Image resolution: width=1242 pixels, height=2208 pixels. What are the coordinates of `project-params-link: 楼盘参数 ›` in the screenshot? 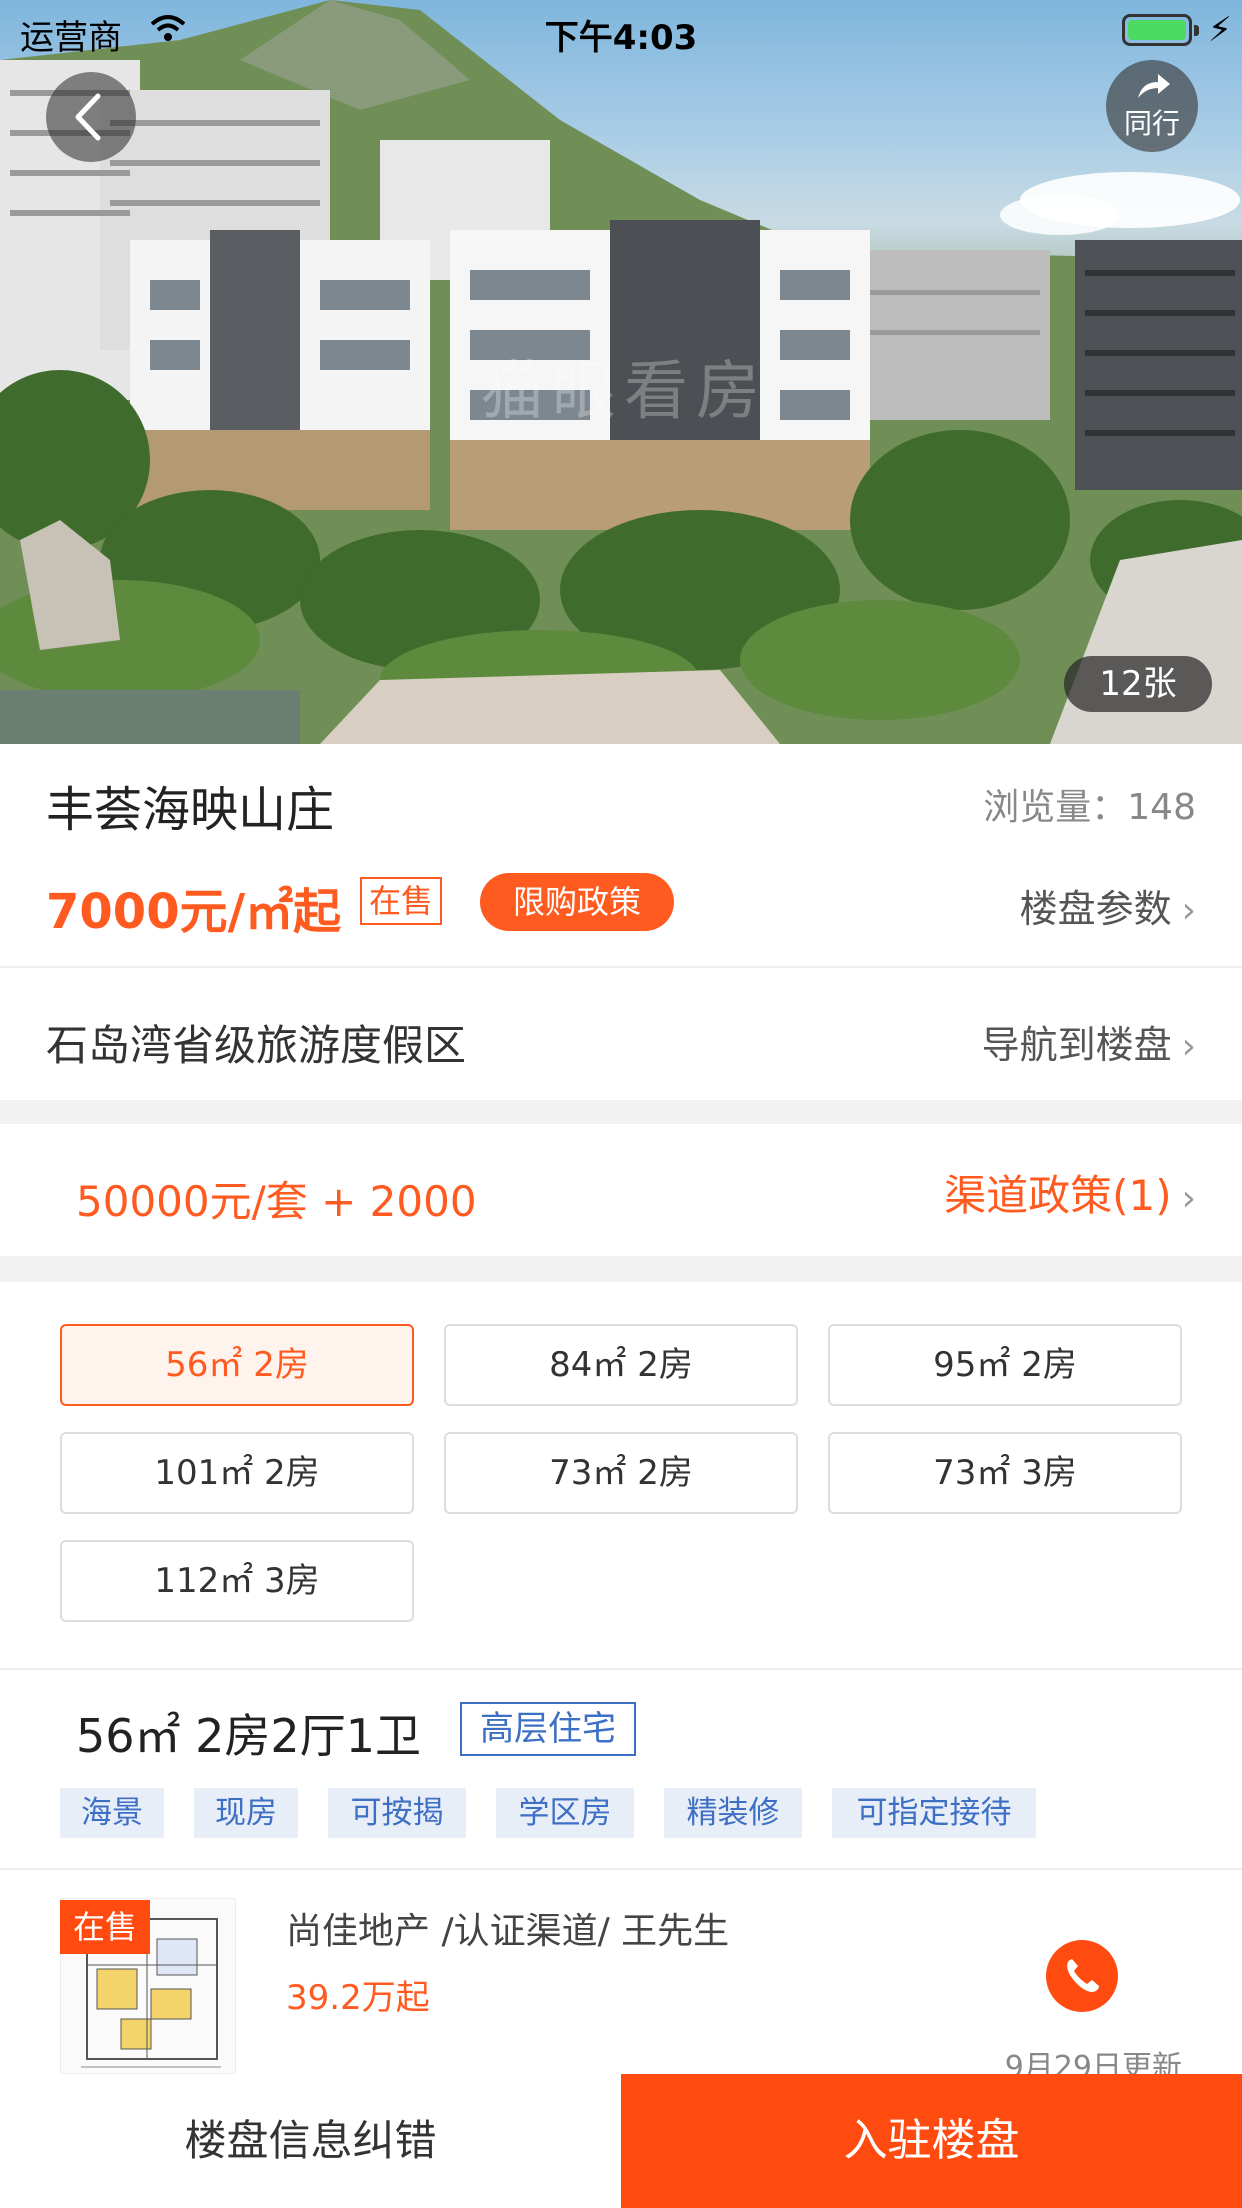 It's located at (1108, 905).